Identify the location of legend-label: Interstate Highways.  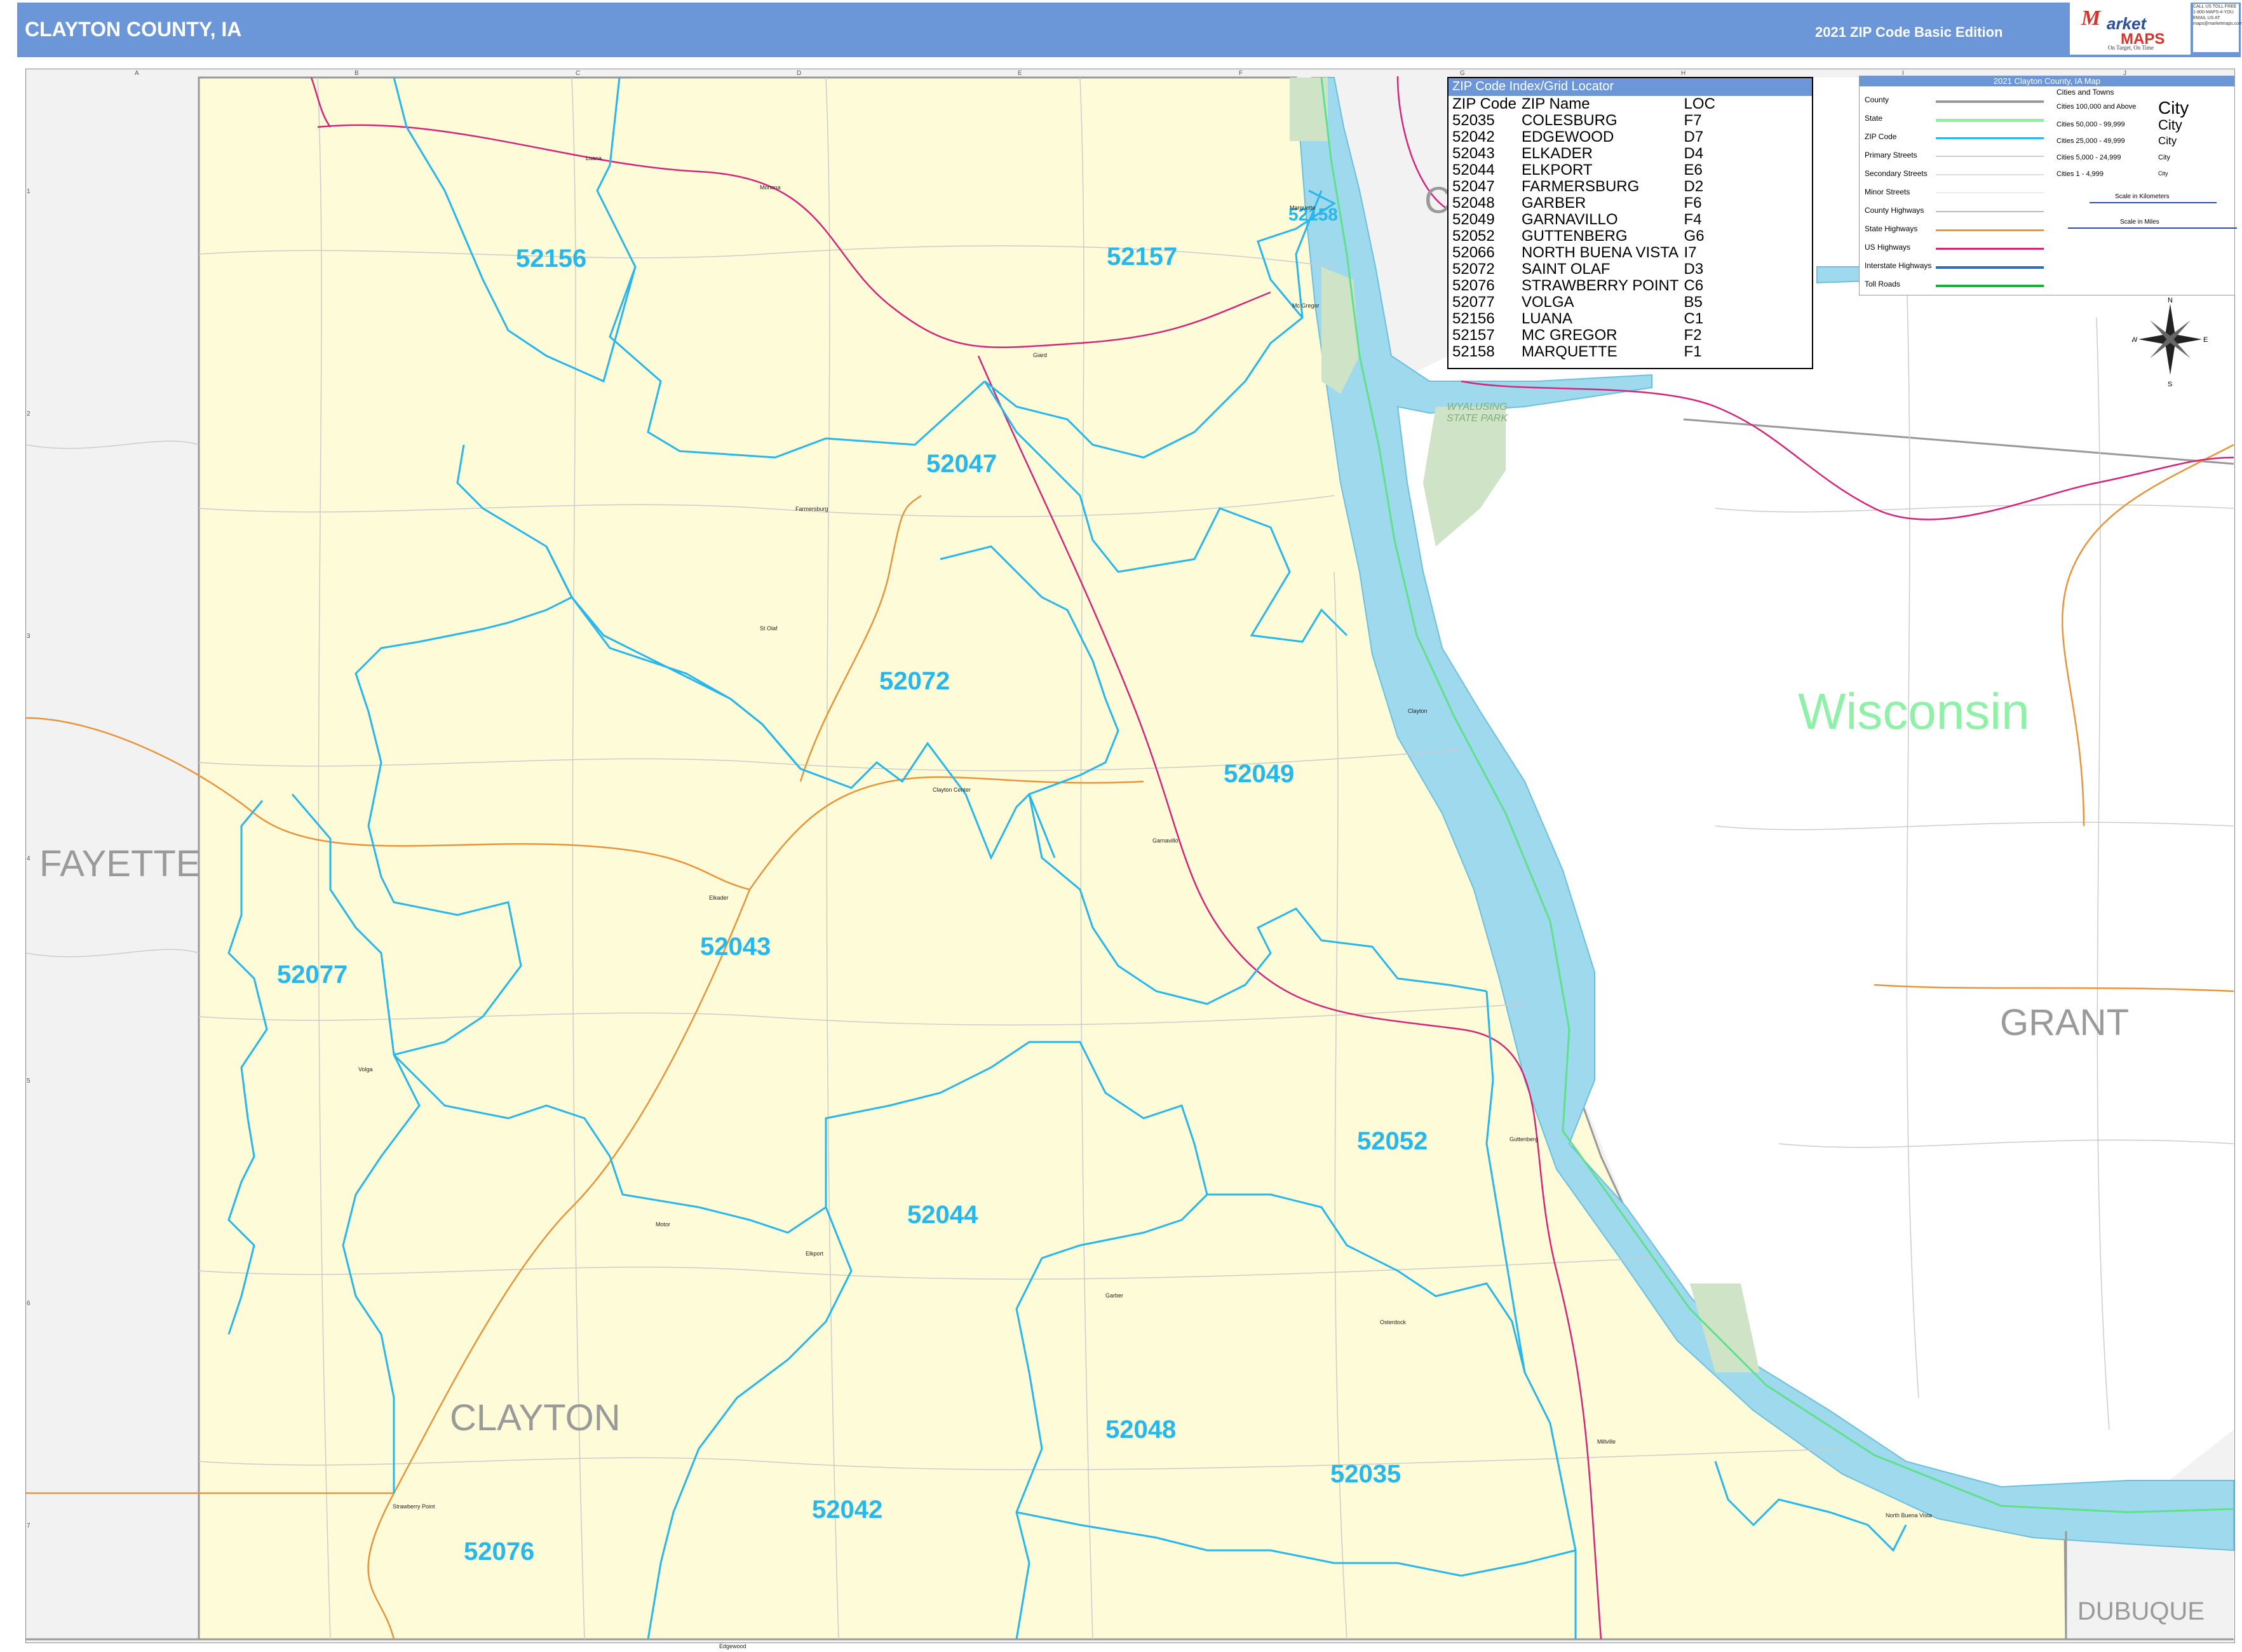
(1898, 265).